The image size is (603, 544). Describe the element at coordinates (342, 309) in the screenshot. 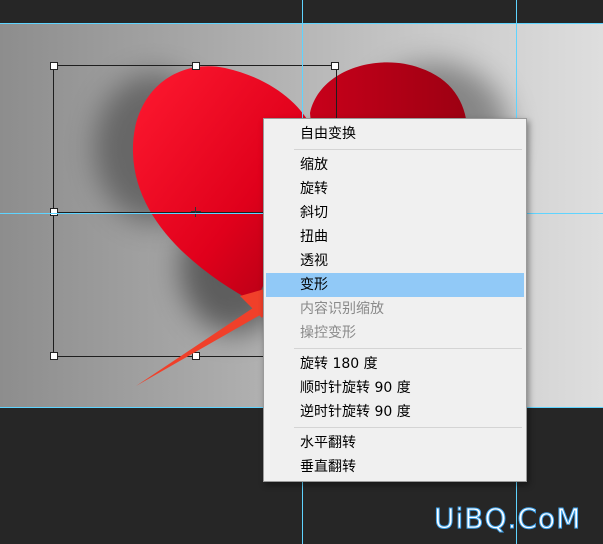

I see `menu-item-content-aware-scale: 内容识别缩放` at that location.